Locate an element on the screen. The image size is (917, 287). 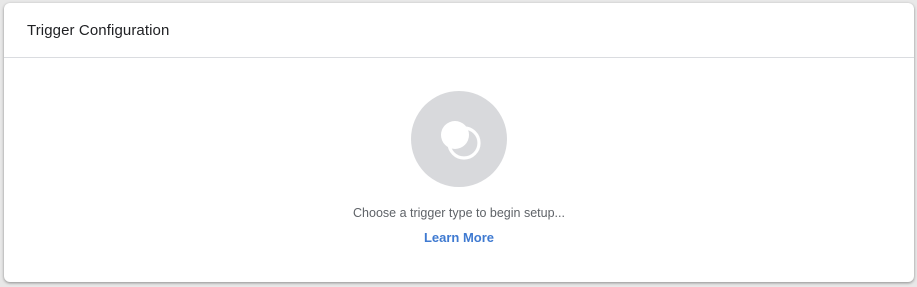
choose-trigger-type-button is located at coordinates (459, 139).